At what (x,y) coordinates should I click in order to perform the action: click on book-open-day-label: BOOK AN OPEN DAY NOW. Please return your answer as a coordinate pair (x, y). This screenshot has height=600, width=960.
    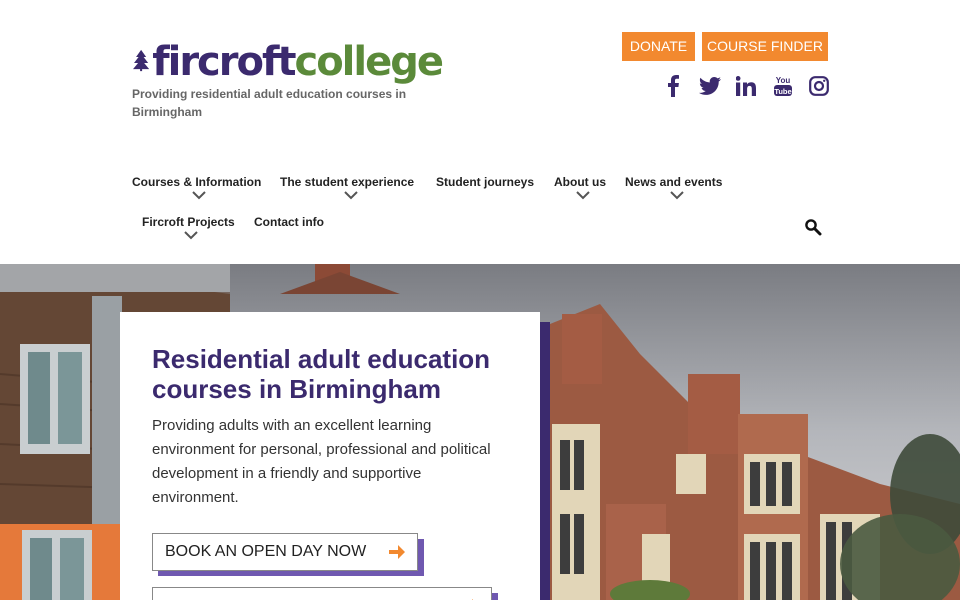
    Looking at the image, I should click on (266, 551).